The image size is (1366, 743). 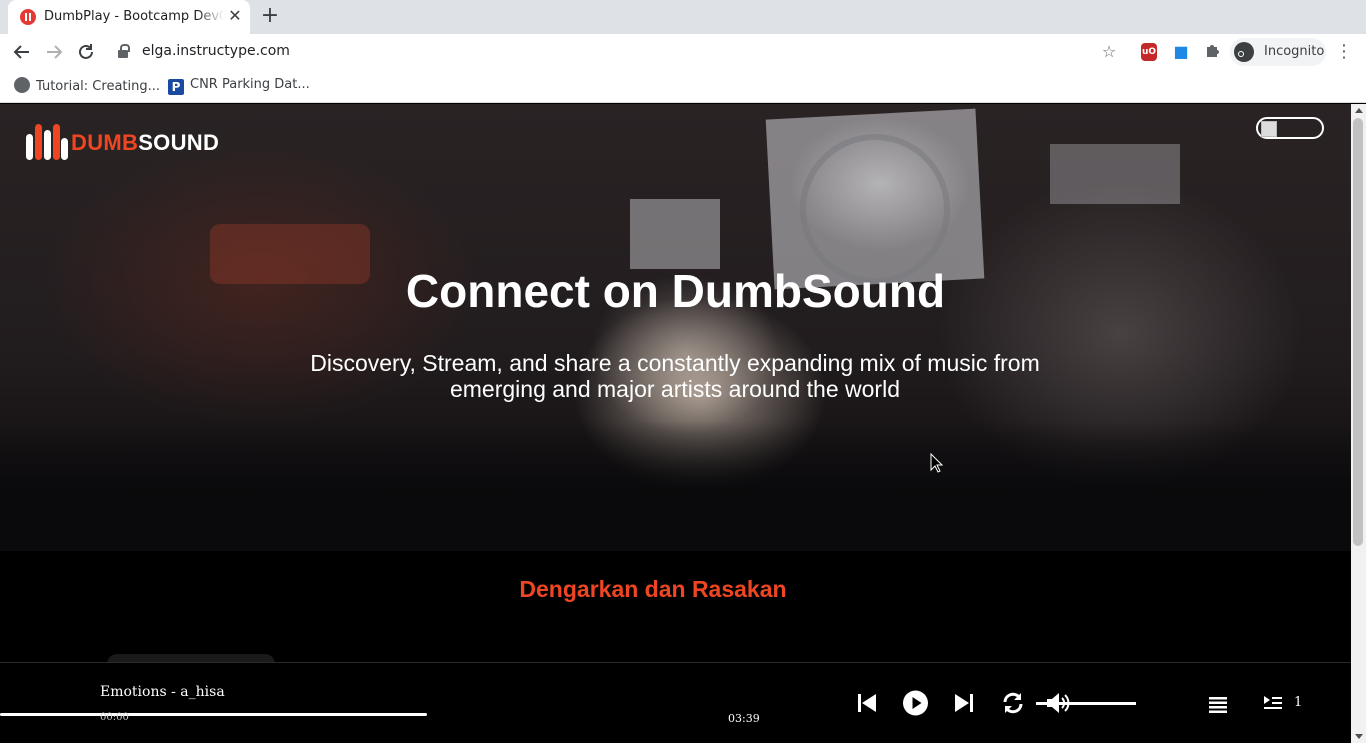 I want to click on profile-label: Incognito, so click(x=1294, y=51).